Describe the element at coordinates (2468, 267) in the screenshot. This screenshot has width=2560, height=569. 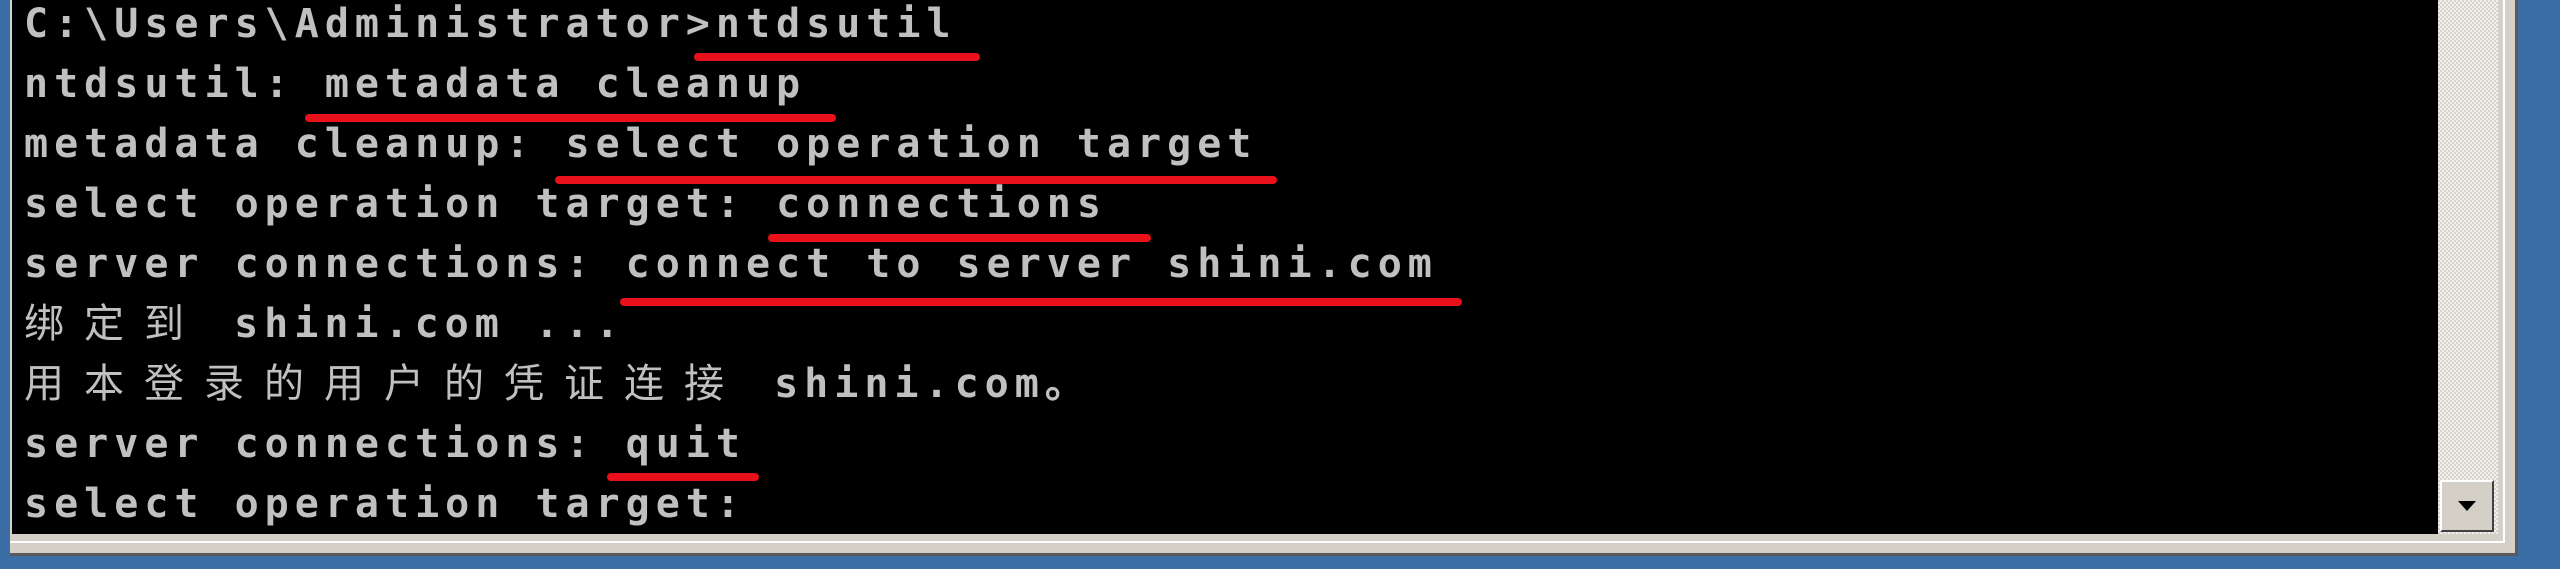
I see `vertical-scrollbar` at that location.